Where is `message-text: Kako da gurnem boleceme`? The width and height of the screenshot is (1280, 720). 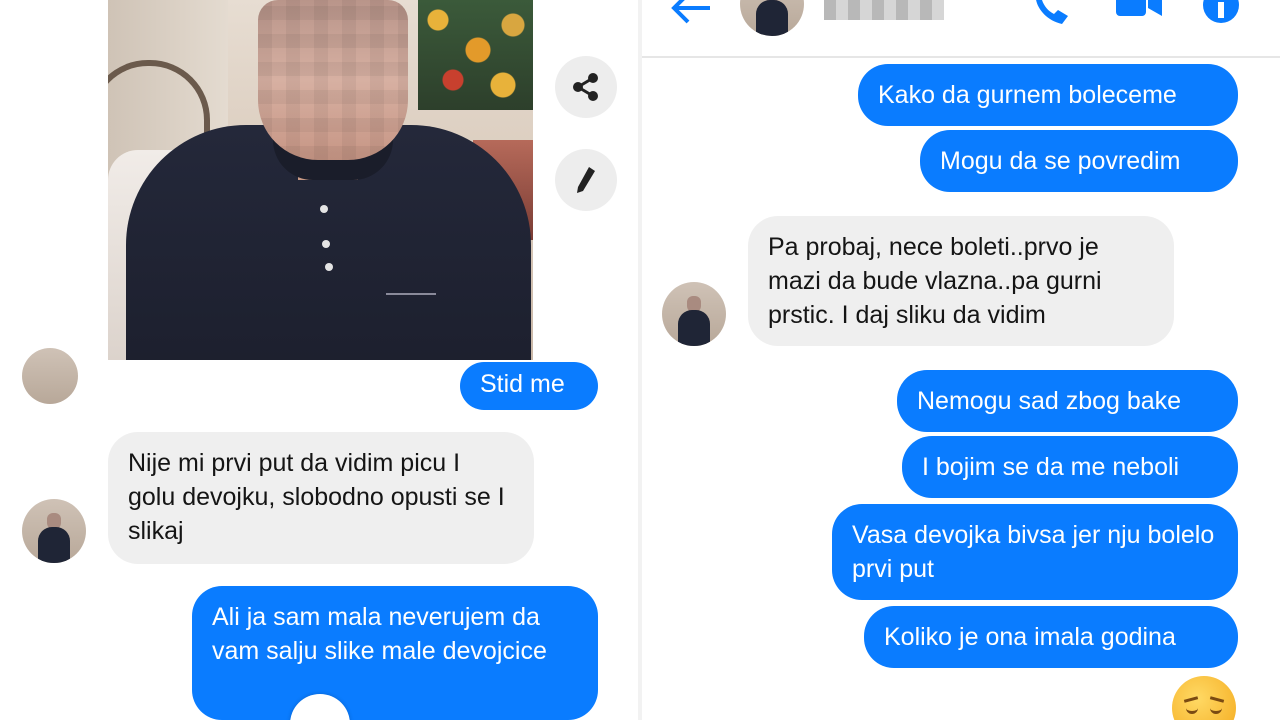
message-text: Kako da gurnem boleceme is located at coordinates (1027, 95).